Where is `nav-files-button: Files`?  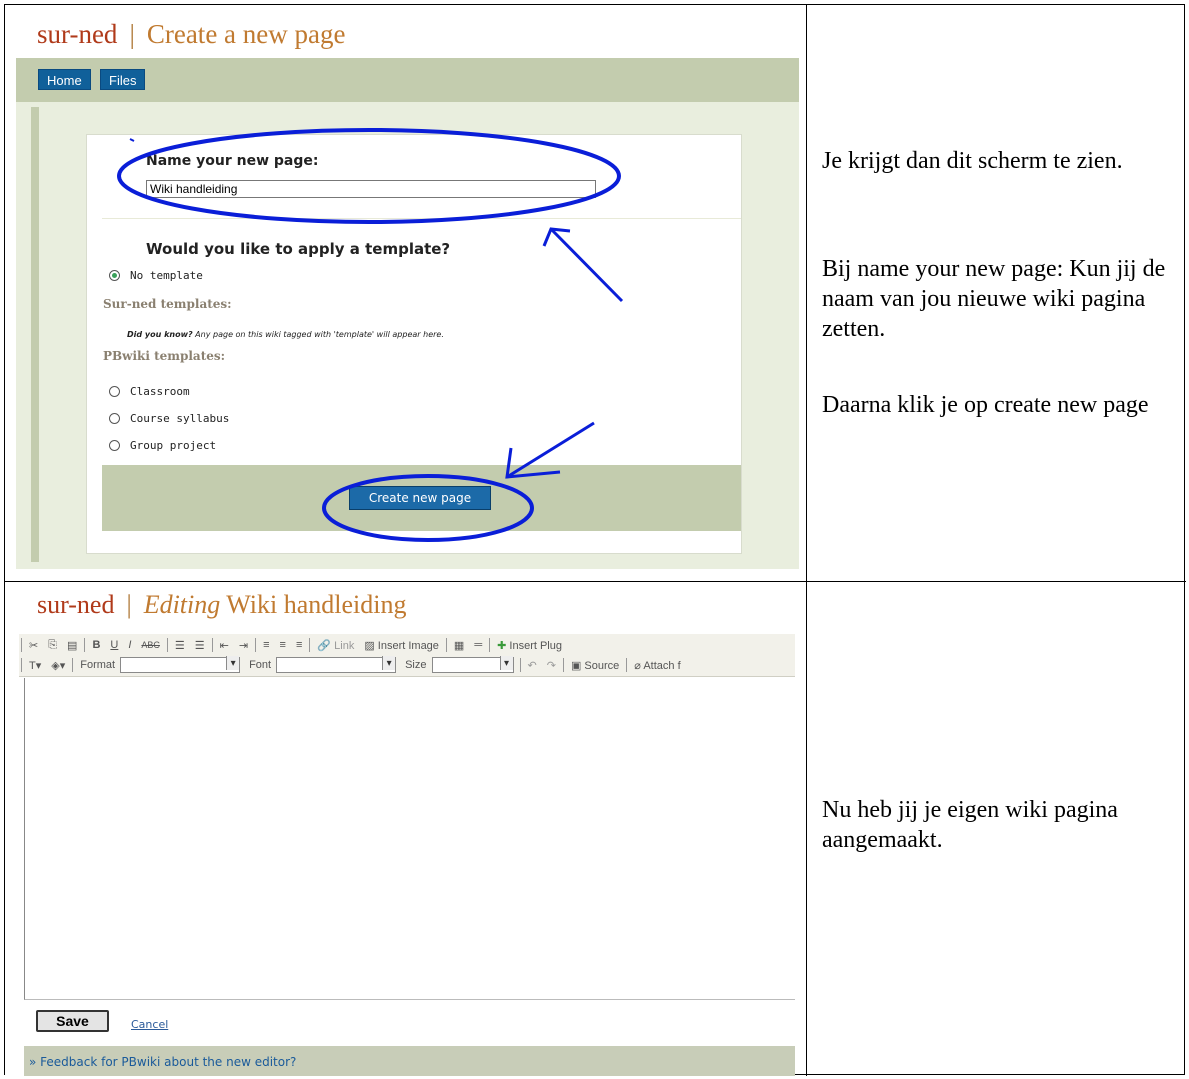 nav-files-button: Files is located at coordinates (123, 79).